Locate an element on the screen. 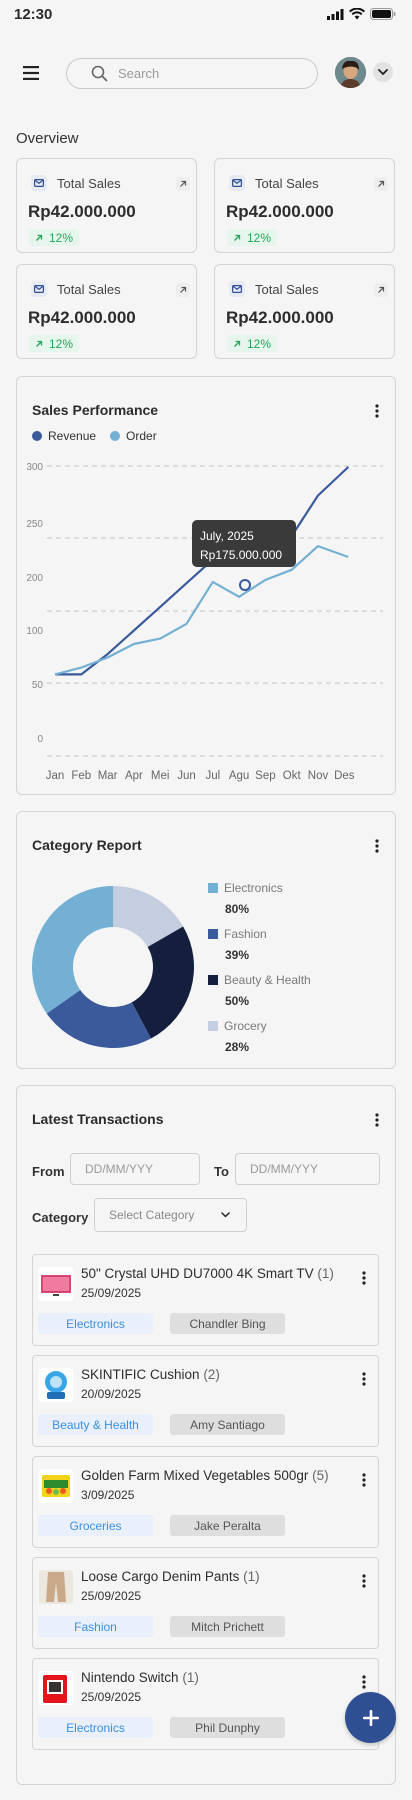 This screenshot has width=412, height=1800. from-date-input is located at coordinates (135, 1169).